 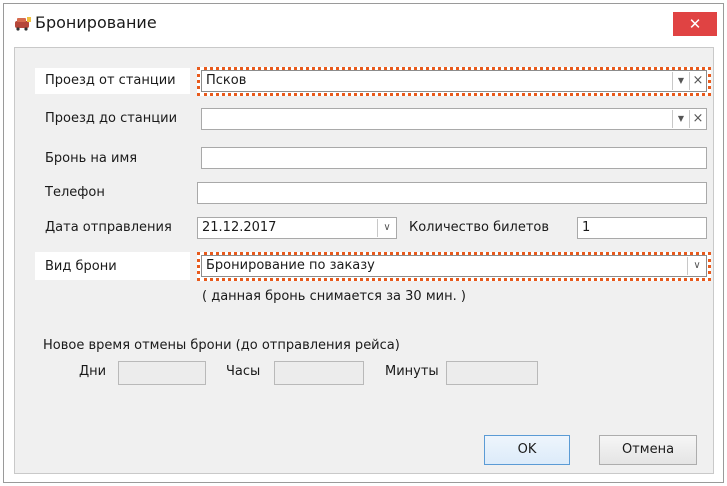 What do you see at coordinates (319, 373) in the screenshot?
I see `hours-input` at bounding box center [319, 373].